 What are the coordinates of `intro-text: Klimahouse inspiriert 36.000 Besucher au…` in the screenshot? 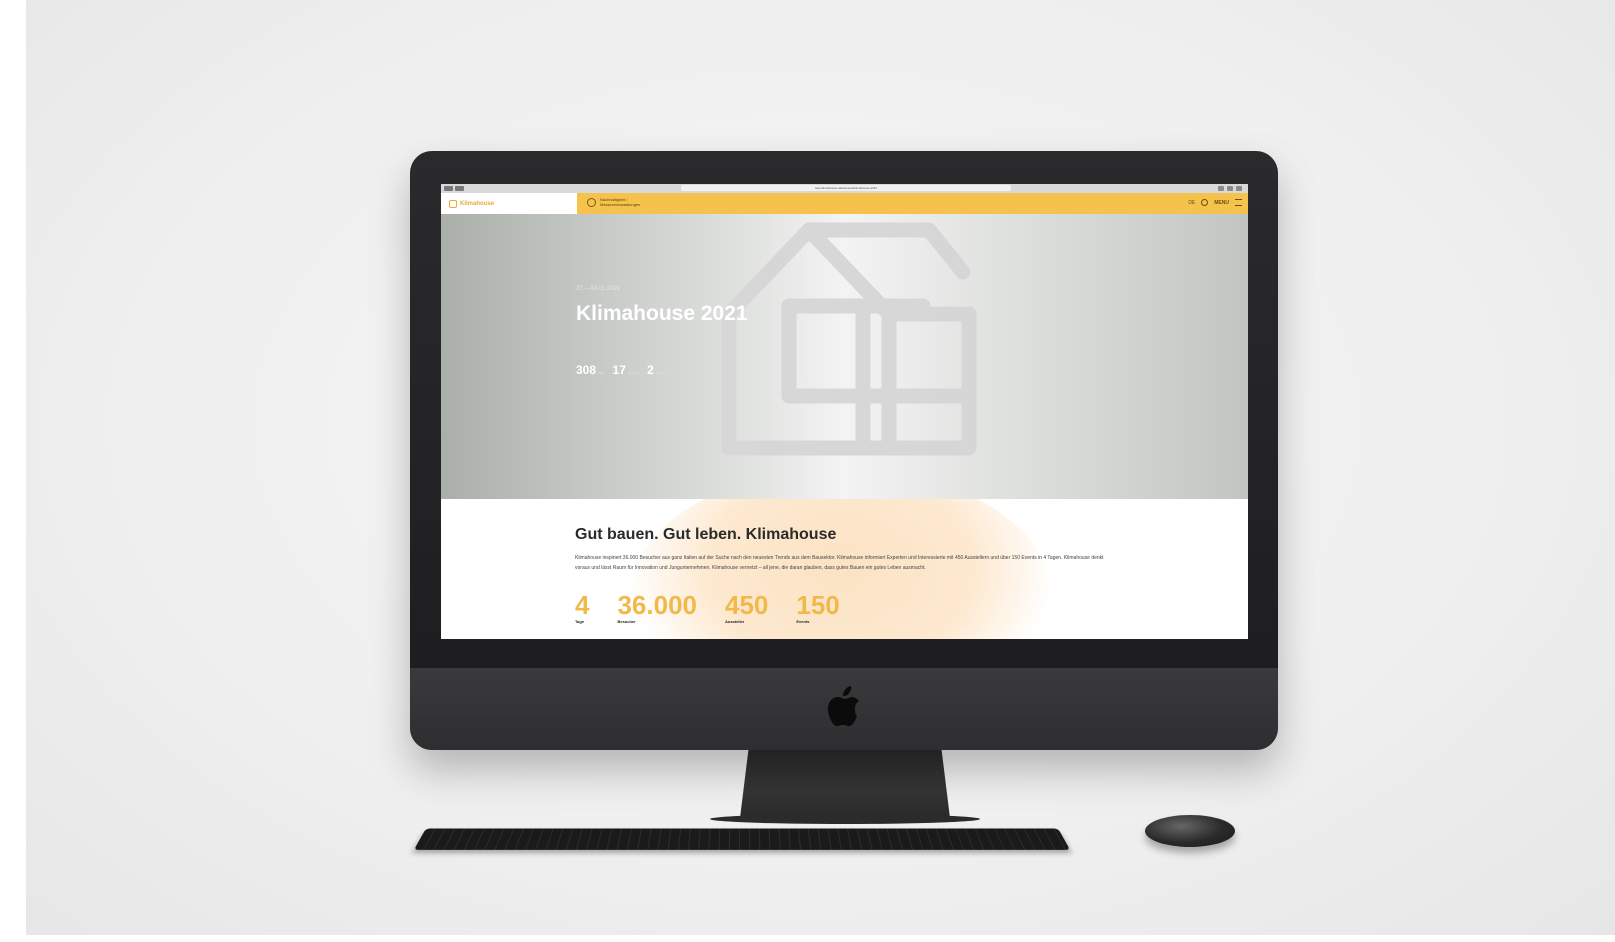 It's located at (839, 563).